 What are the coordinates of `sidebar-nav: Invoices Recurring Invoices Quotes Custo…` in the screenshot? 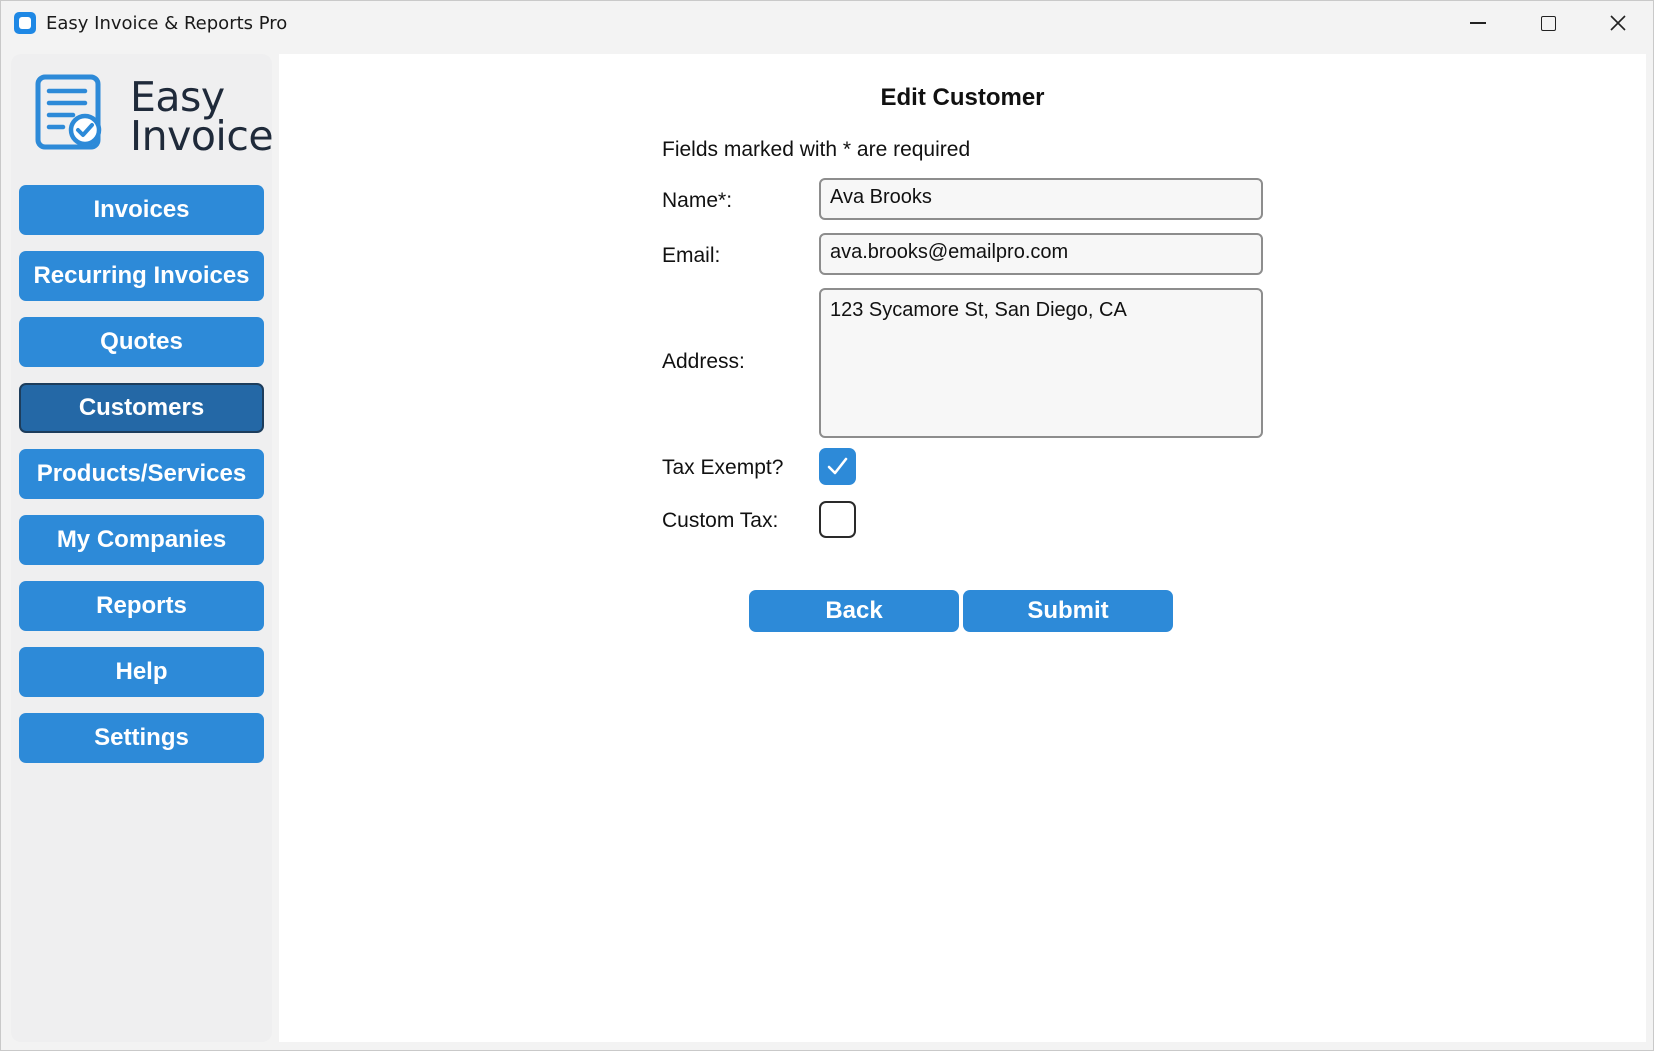 It's located at (141, 482).